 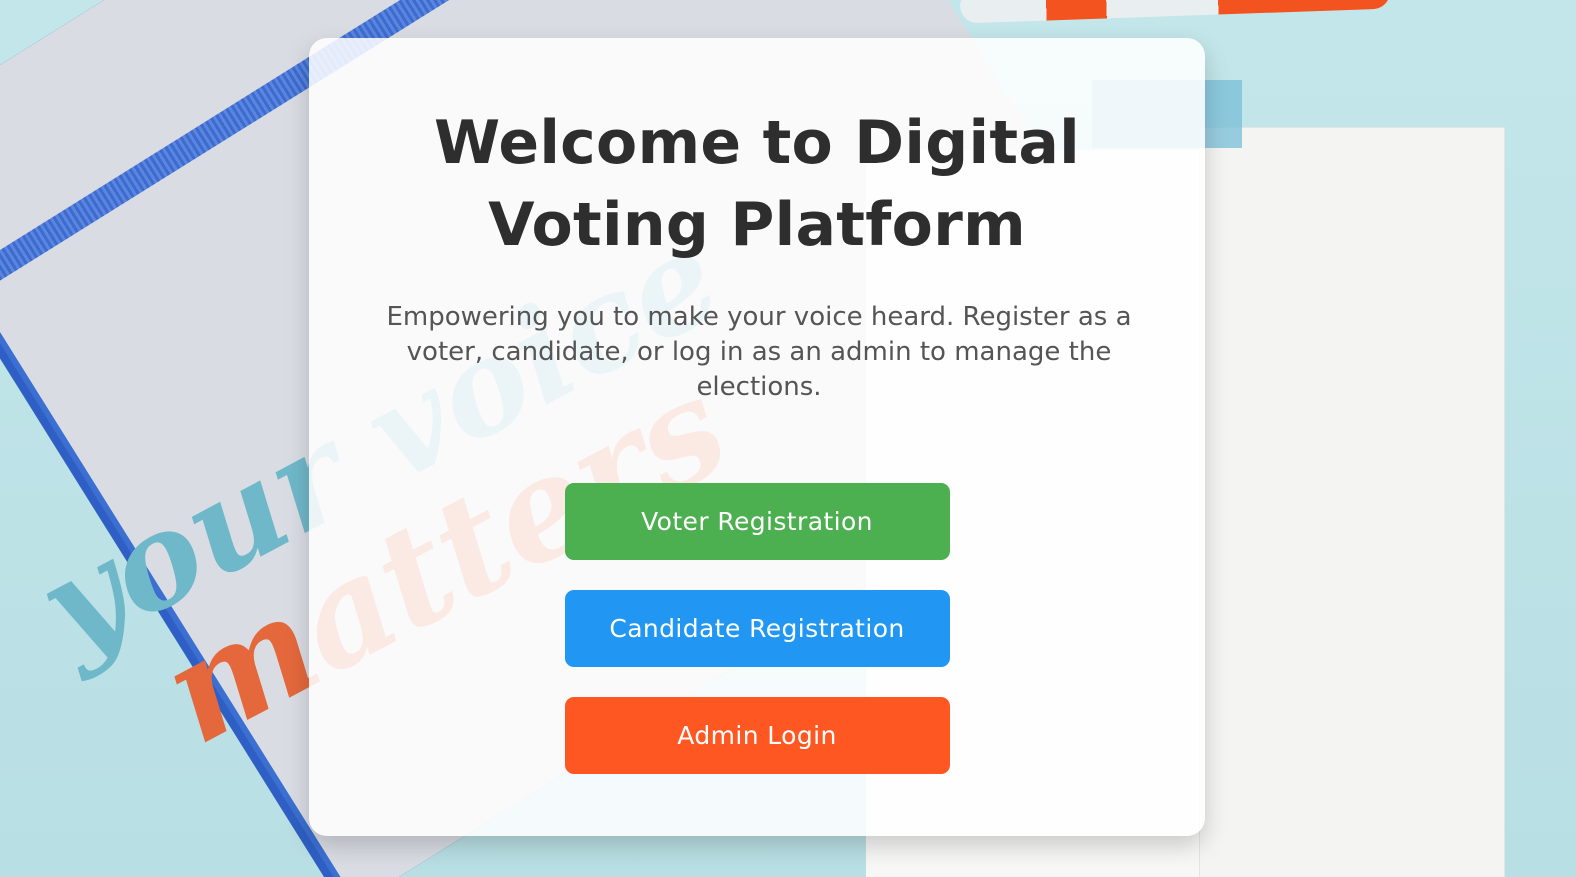 What do you see at coordinates (757, 521) in the screenshot?
I see `voter-registration-button: Voter Registration` at bounding box center [757, 521].